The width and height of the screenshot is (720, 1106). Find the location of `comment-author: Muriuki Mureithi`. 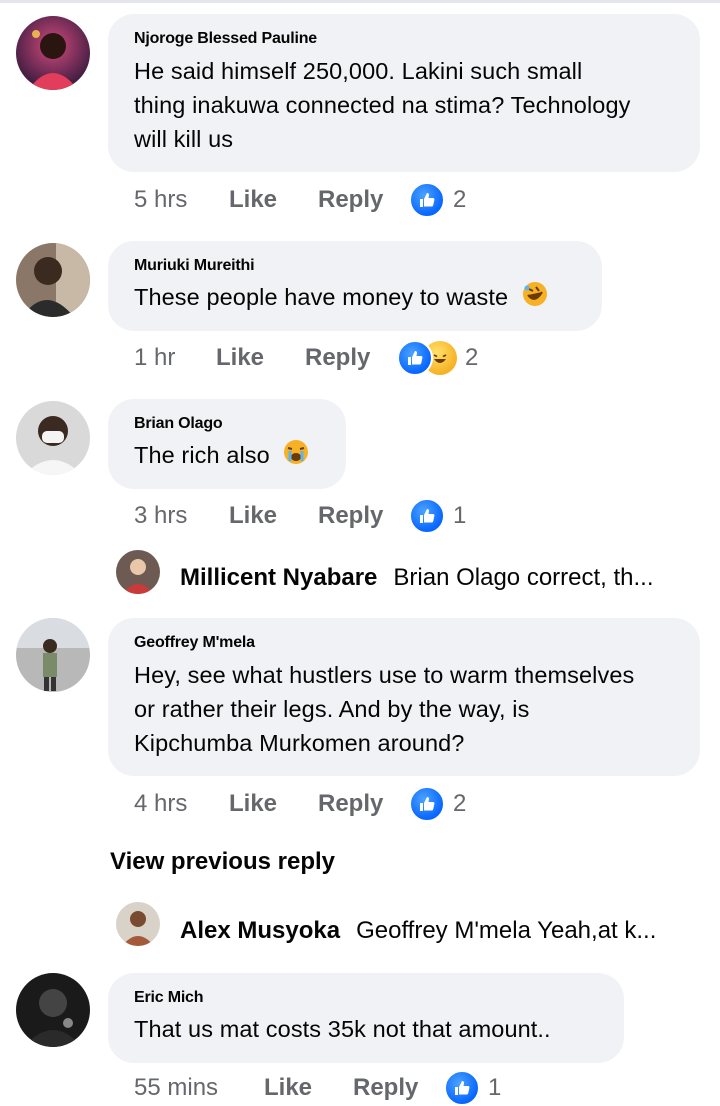

comment-author: Muriuki Mureithi is located at coordinates (355, 266).